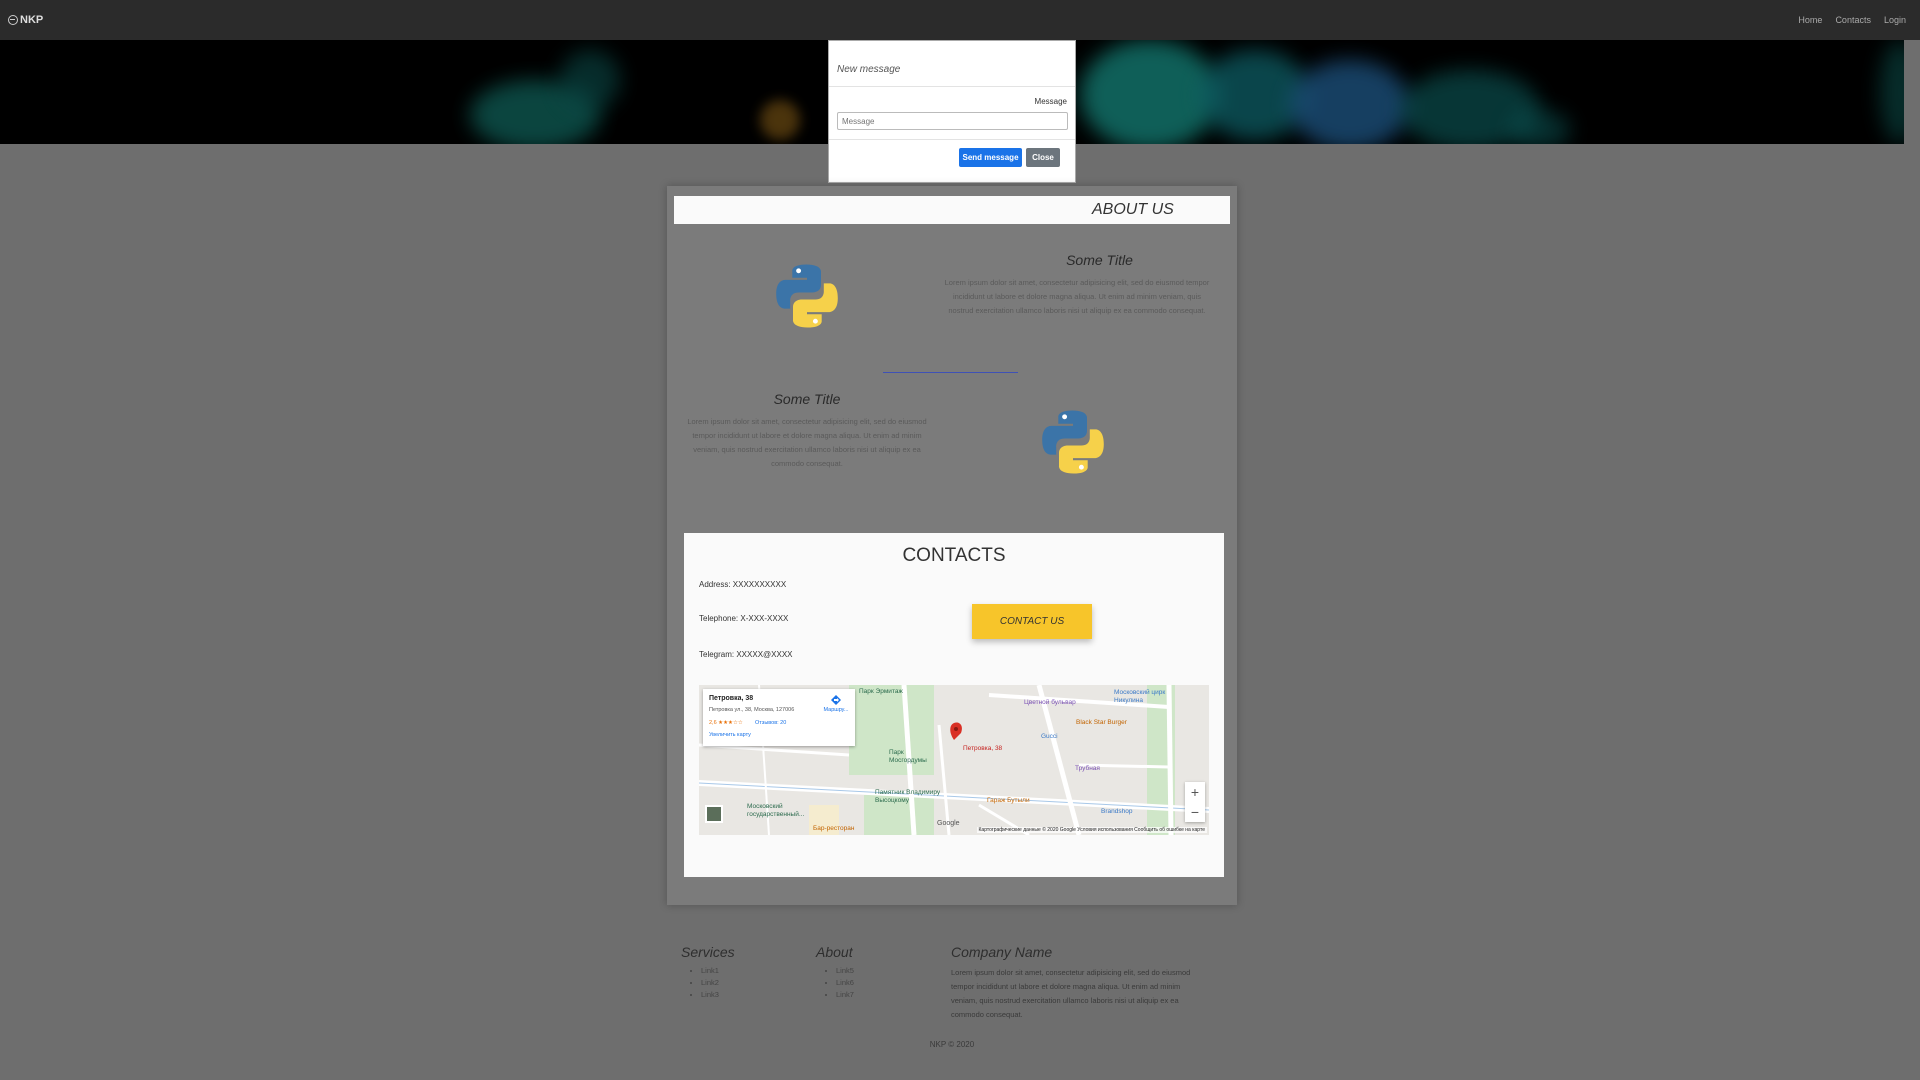 Image resolution: width=1920 pixels, height=1080 pixels. What do you see at coordinates (983, 748) in the screenshot?
I see `map-label: Петровка, 38` at bounding box center [983, 748].